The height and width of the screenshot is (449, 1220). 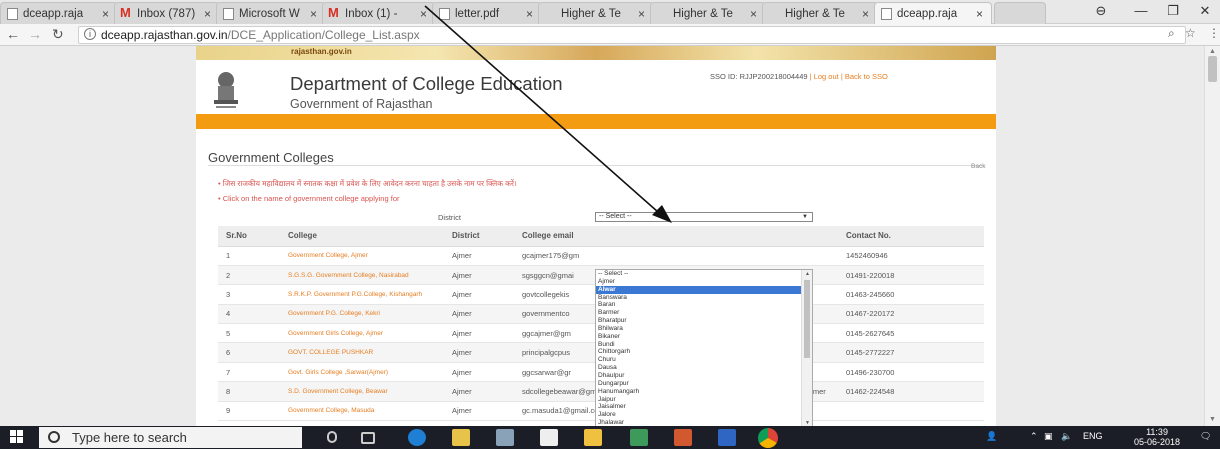 What do you see at coordinates (90, 34) in the screenshot?
I see `info-icon: i` at bounding box center [90, 34].